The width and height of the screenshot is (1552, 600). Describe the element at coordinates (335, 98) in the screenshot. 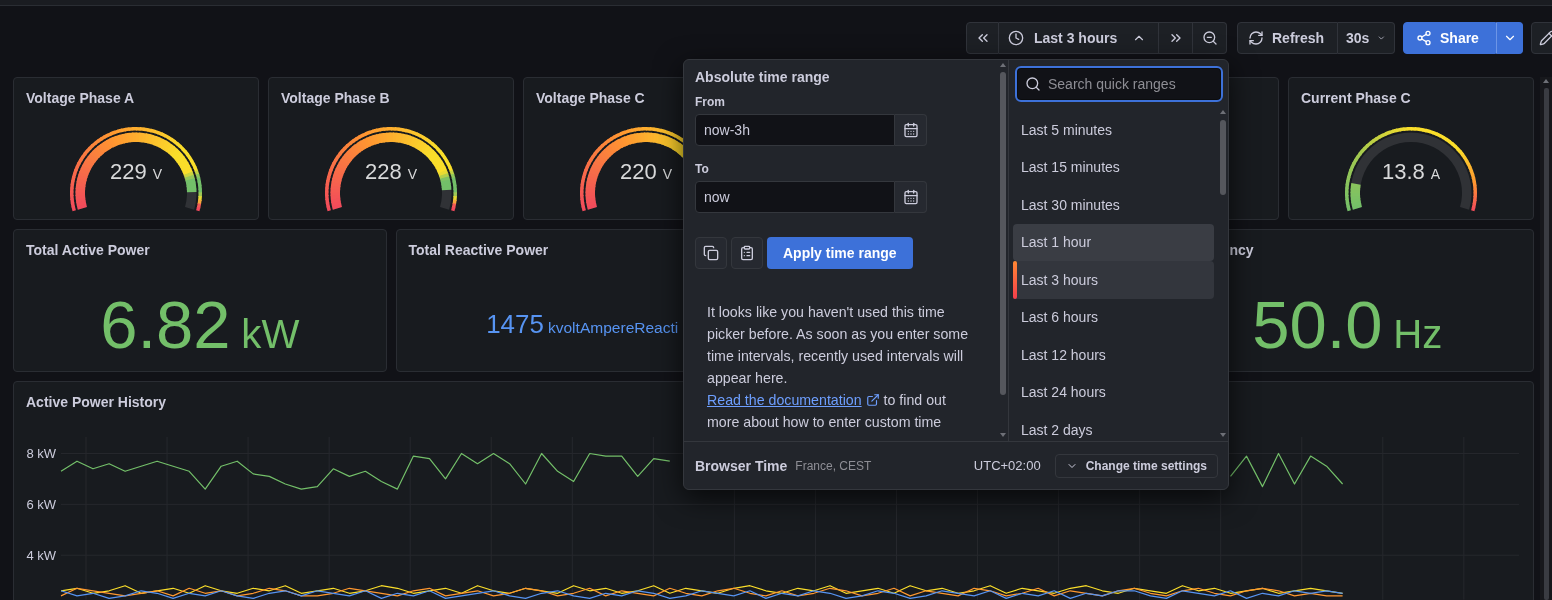

I see `panel-title: Voltage Phase B` at that location.